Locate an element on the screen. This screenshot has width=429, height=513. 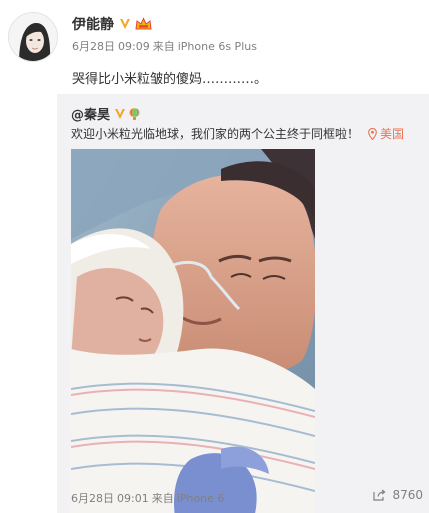
share-count-value: 8760 is located at coordinates (407, 495).